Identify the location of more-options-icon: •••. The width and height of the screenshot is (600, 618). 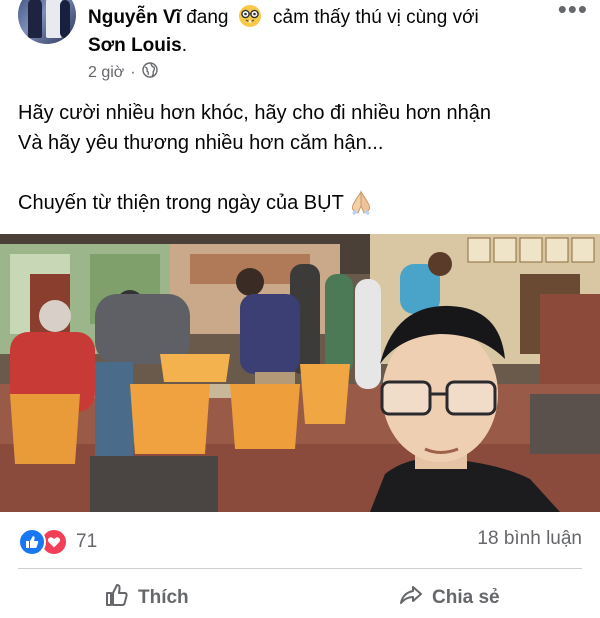
(573, 12).